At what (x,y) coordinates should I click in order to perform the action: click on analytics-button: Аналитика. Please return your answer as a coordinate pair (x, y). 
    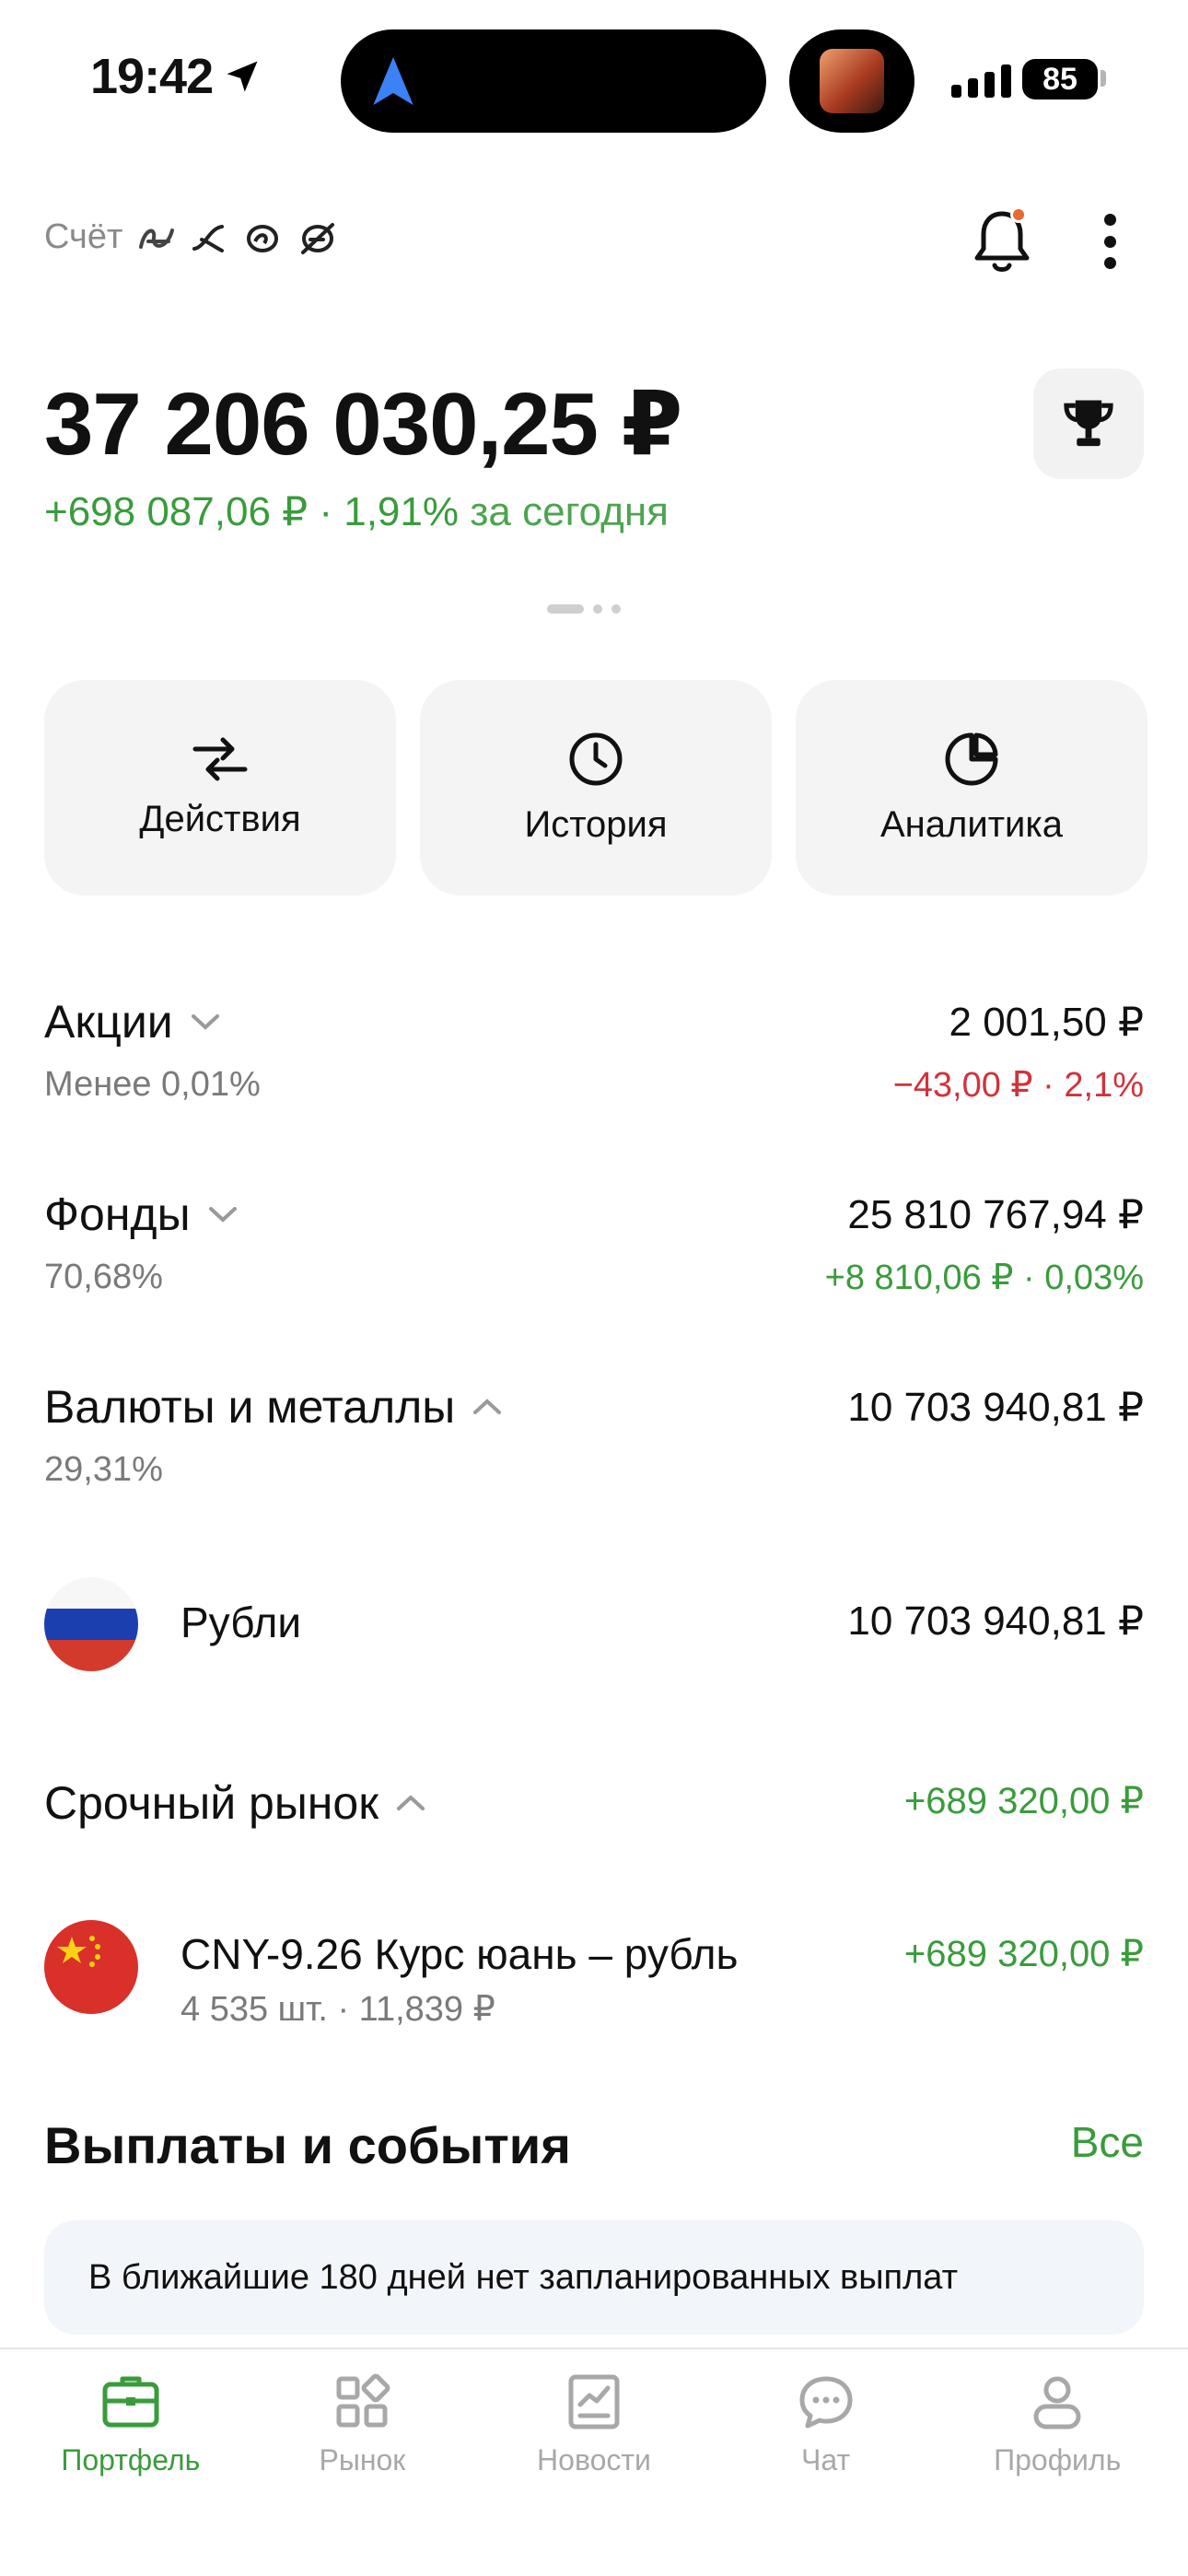
    Looking at the image, I should click on (971, 788).